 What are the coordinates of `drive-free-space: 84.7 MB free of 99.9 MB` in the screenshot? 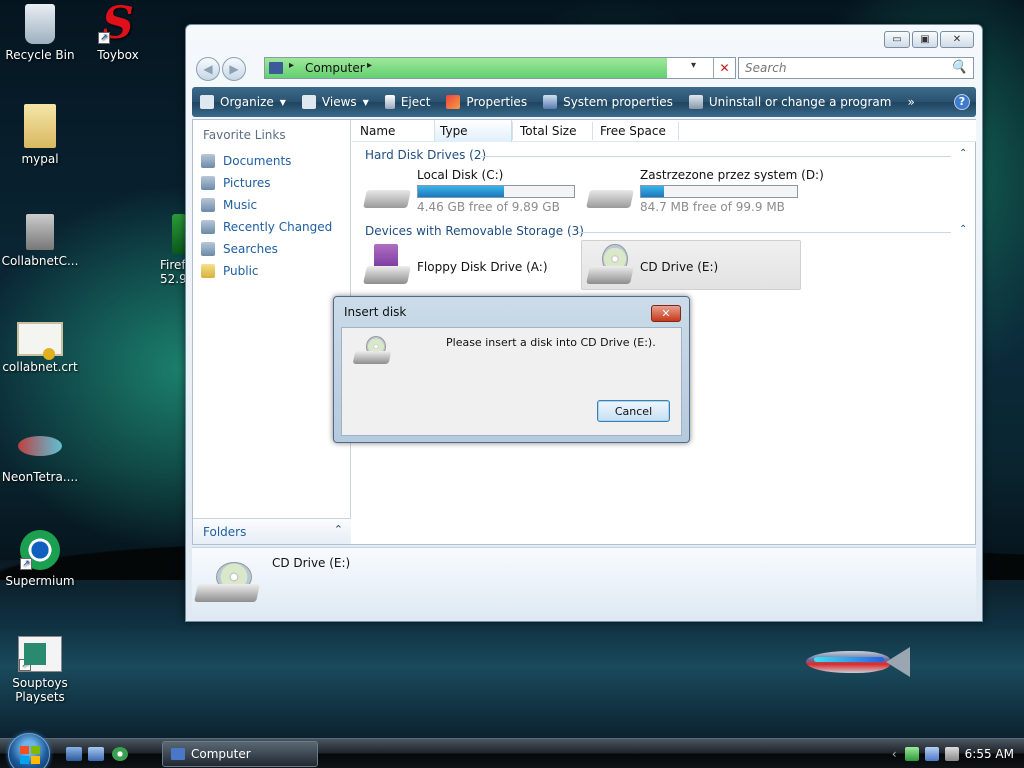 It's located at (712, 207).